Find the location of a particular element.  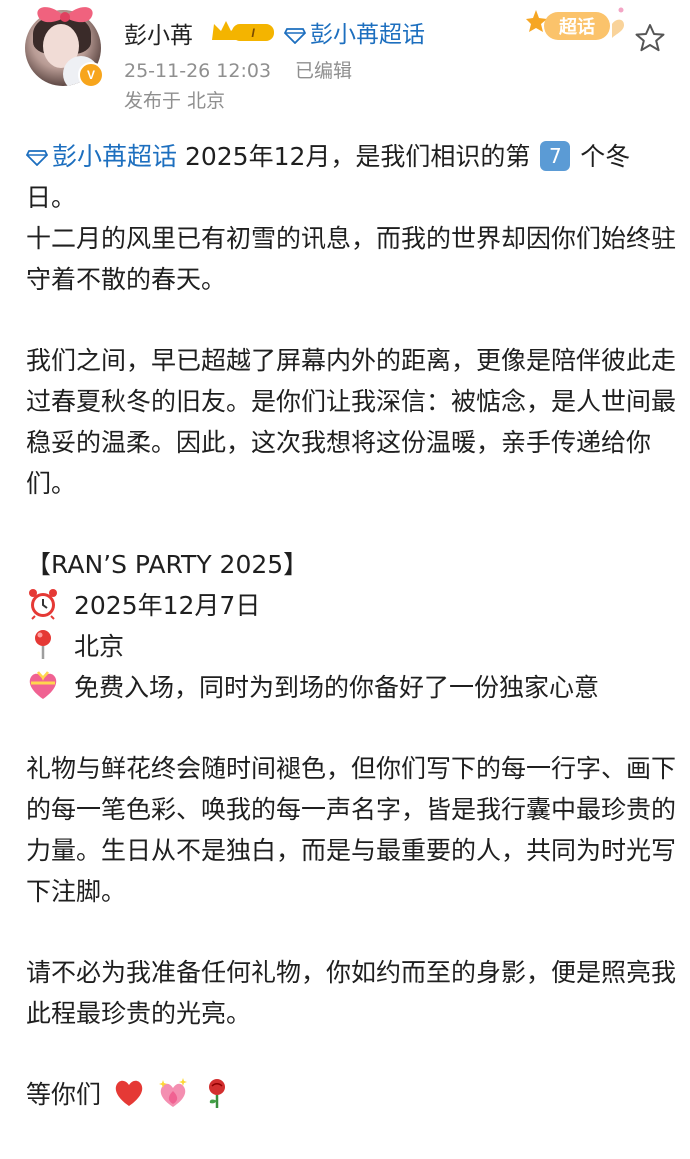

keycap-seven-icon: 7 is located at coordinates (555, 156).